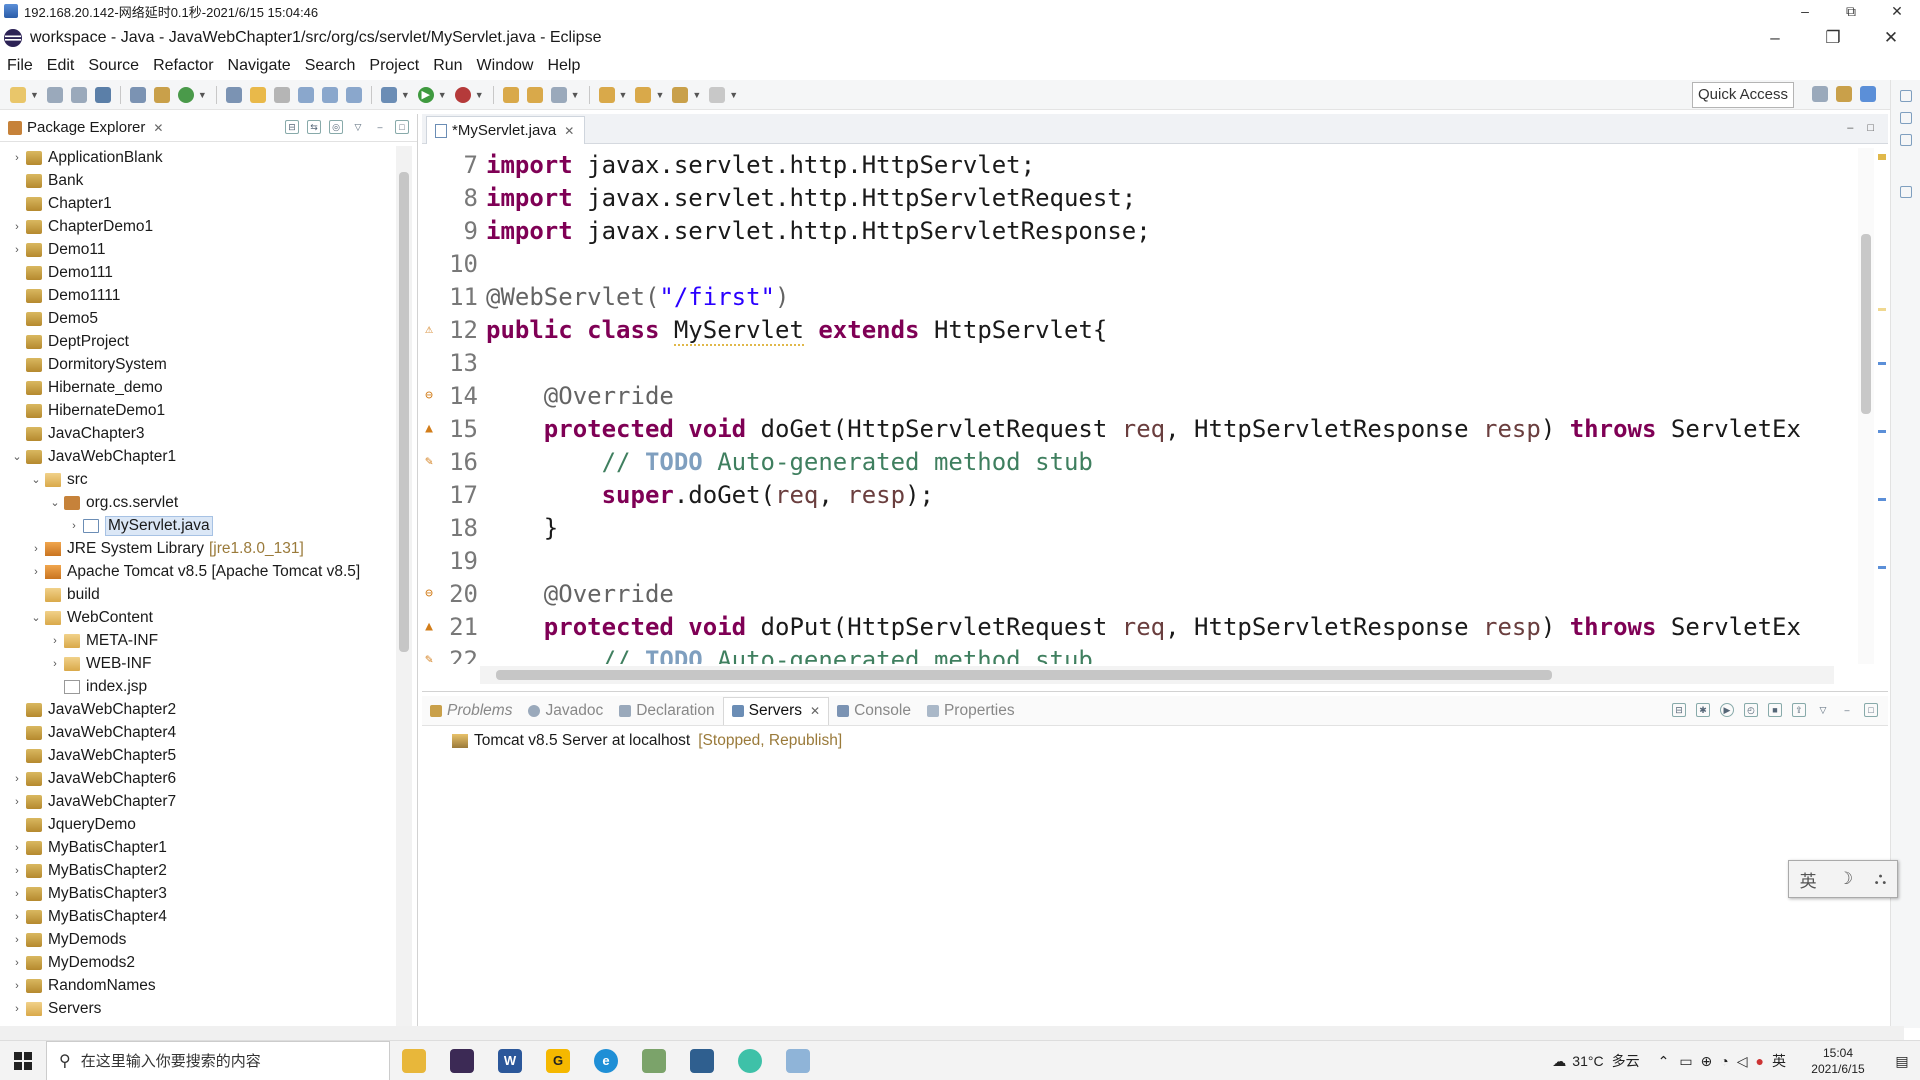 Image resolution: width=1920 pixels, height=1080 pixels. Describe the element at coordinates (233, 94) in the screenshot. I see `open-type-icon` at that location.